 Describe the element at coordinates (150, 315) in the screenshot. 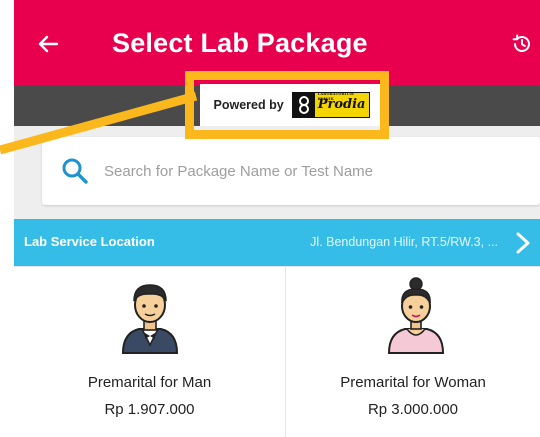

I see `man-avatar-icon` at that location.